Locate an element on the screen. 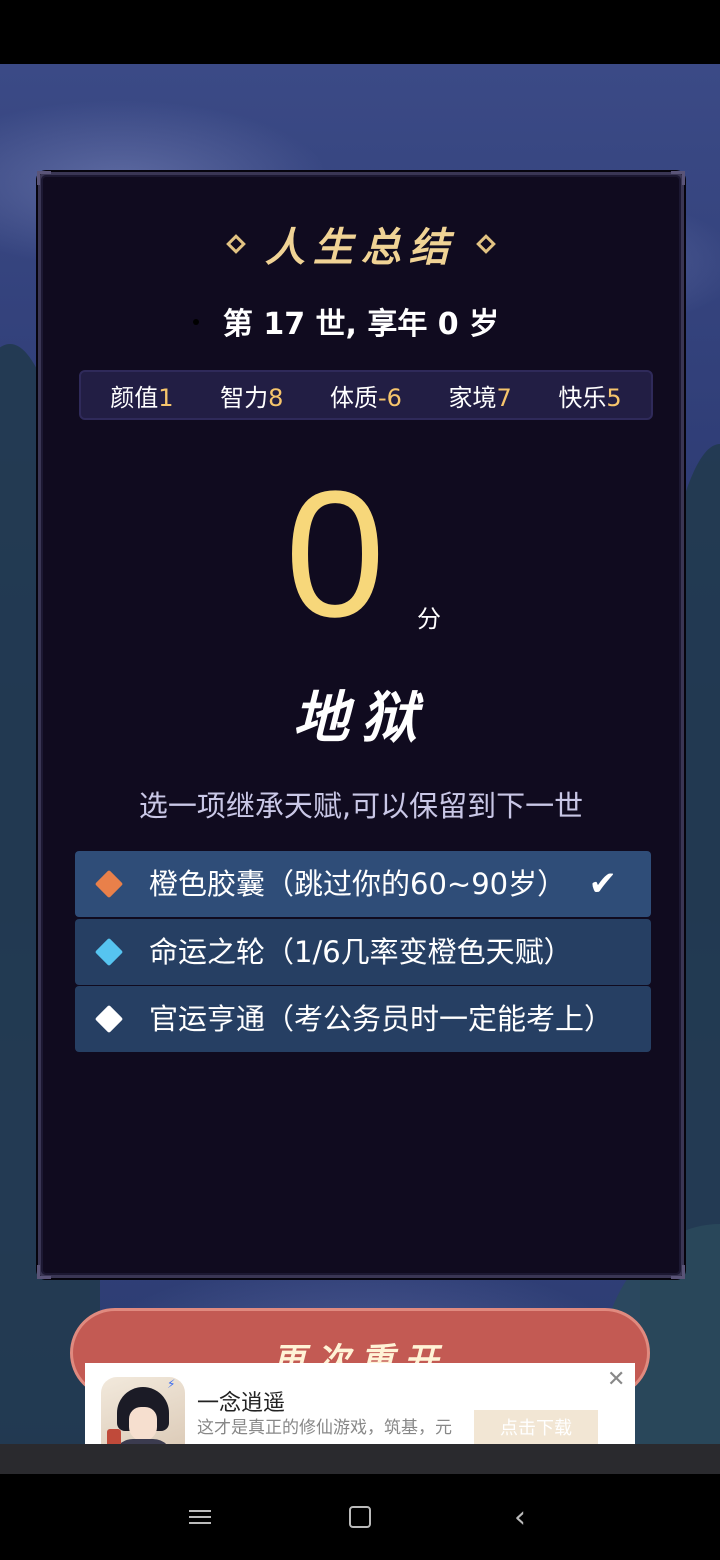 Image resolution: width=720 pixels, height=1560 pixels. life-subtitle: 第 17 世, 享年 0 岁 is located at coordinates (361, 324).